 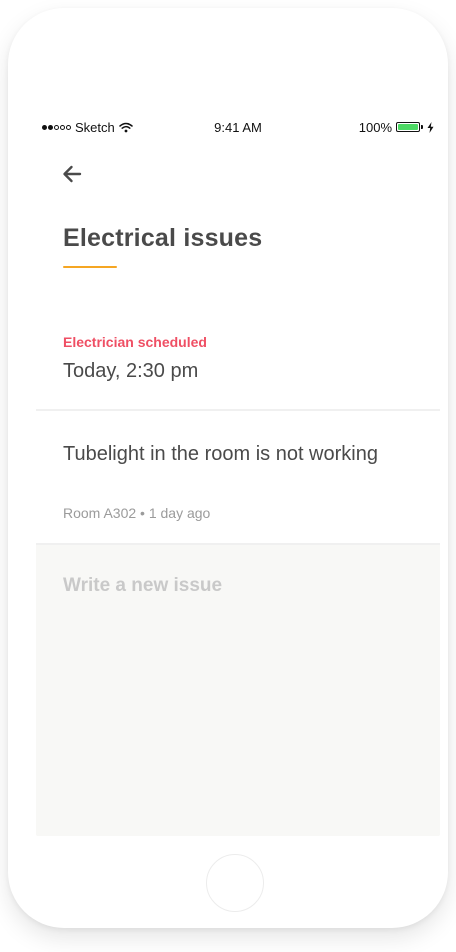 I want to click on issue-meta: Room A302 • 1 day ago, so click(x=137, y=513).